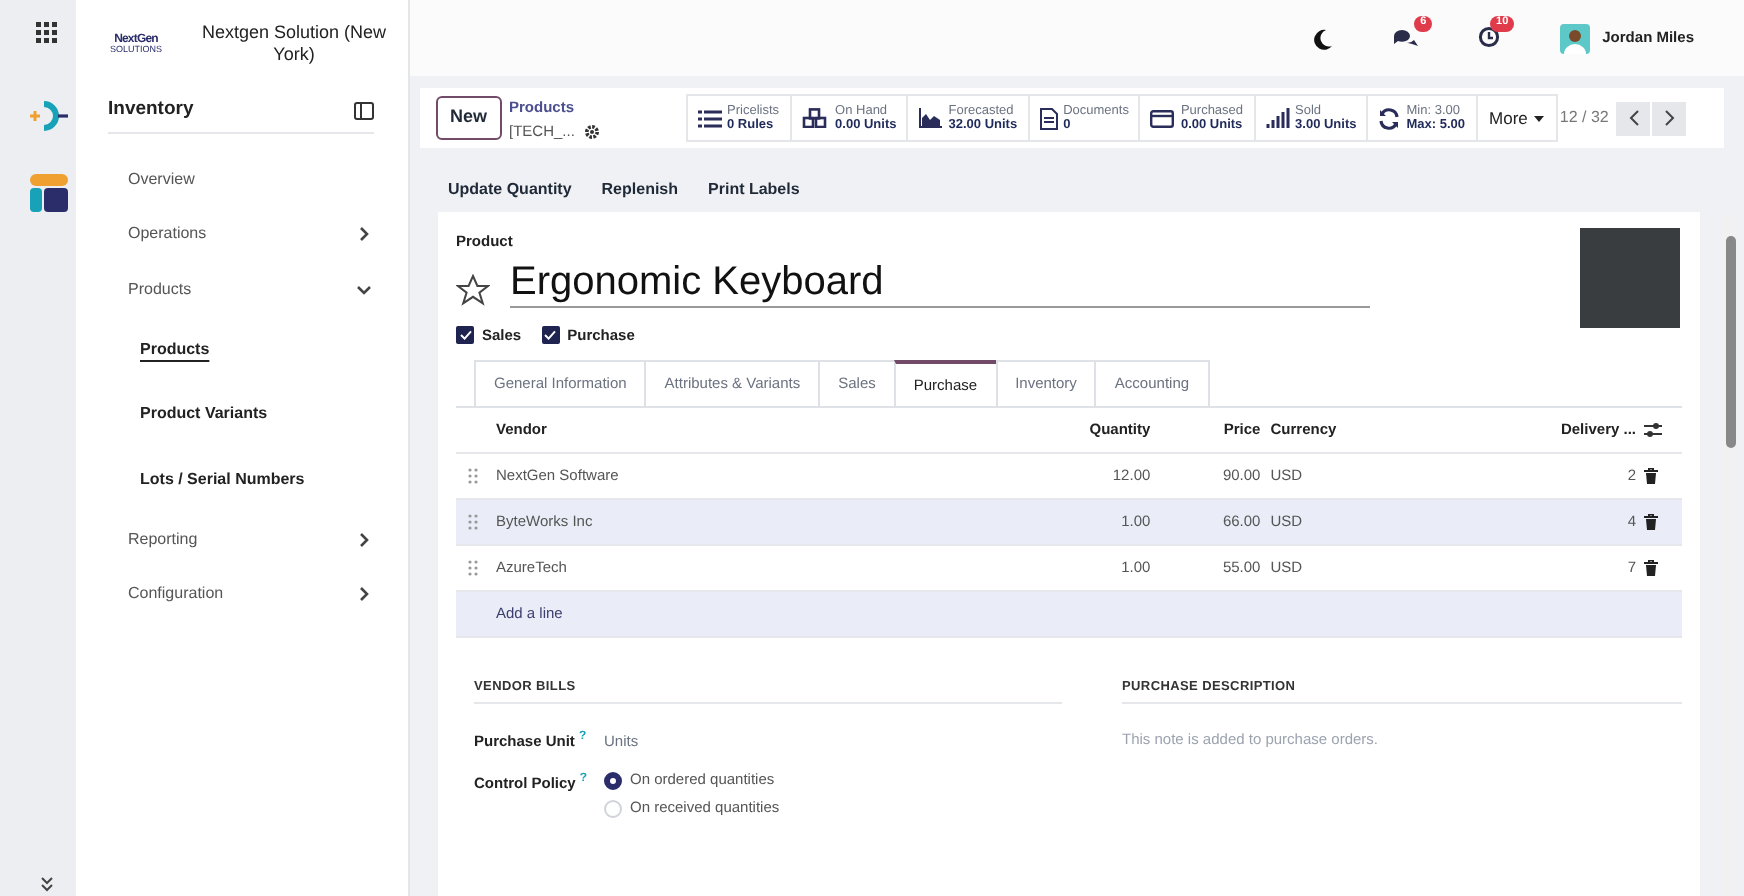 This screenshot has width=1744, height=896. Describe the element at coordinates (151, 109) in the screenshot. I see `app-title: Inventory` at that location.